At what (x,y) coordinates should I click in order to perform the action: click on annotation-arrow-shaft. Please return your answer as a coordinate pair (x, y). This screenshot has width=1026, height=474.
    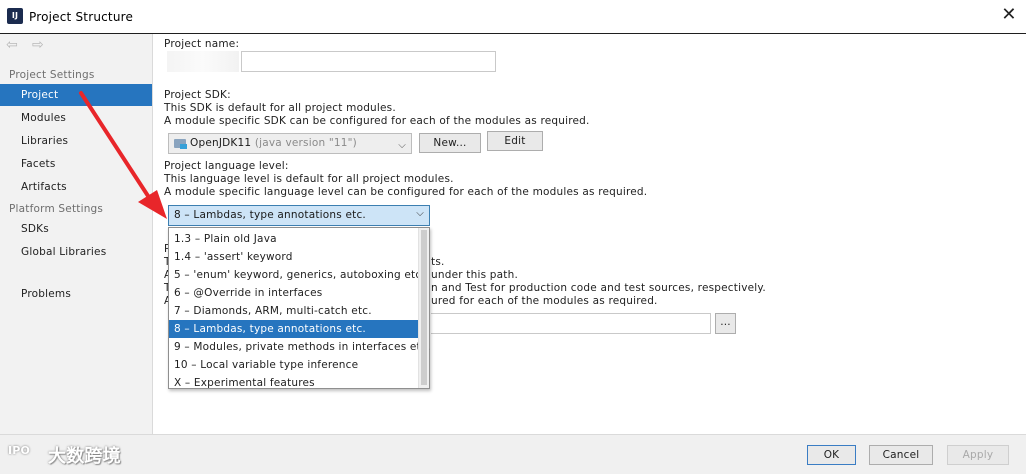
    Looking at the image, I should click on (115, 146).